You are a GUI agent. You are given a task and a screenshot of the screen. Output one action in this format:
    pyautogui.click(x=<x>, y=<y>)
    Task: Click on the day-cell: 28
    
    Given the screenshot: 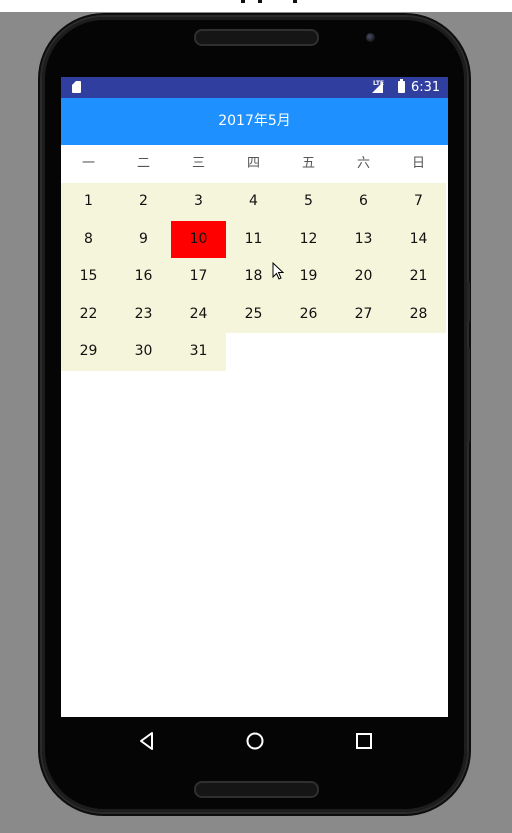 What is the action you would take?
    pyautogui.click(x=418, y=314)
    